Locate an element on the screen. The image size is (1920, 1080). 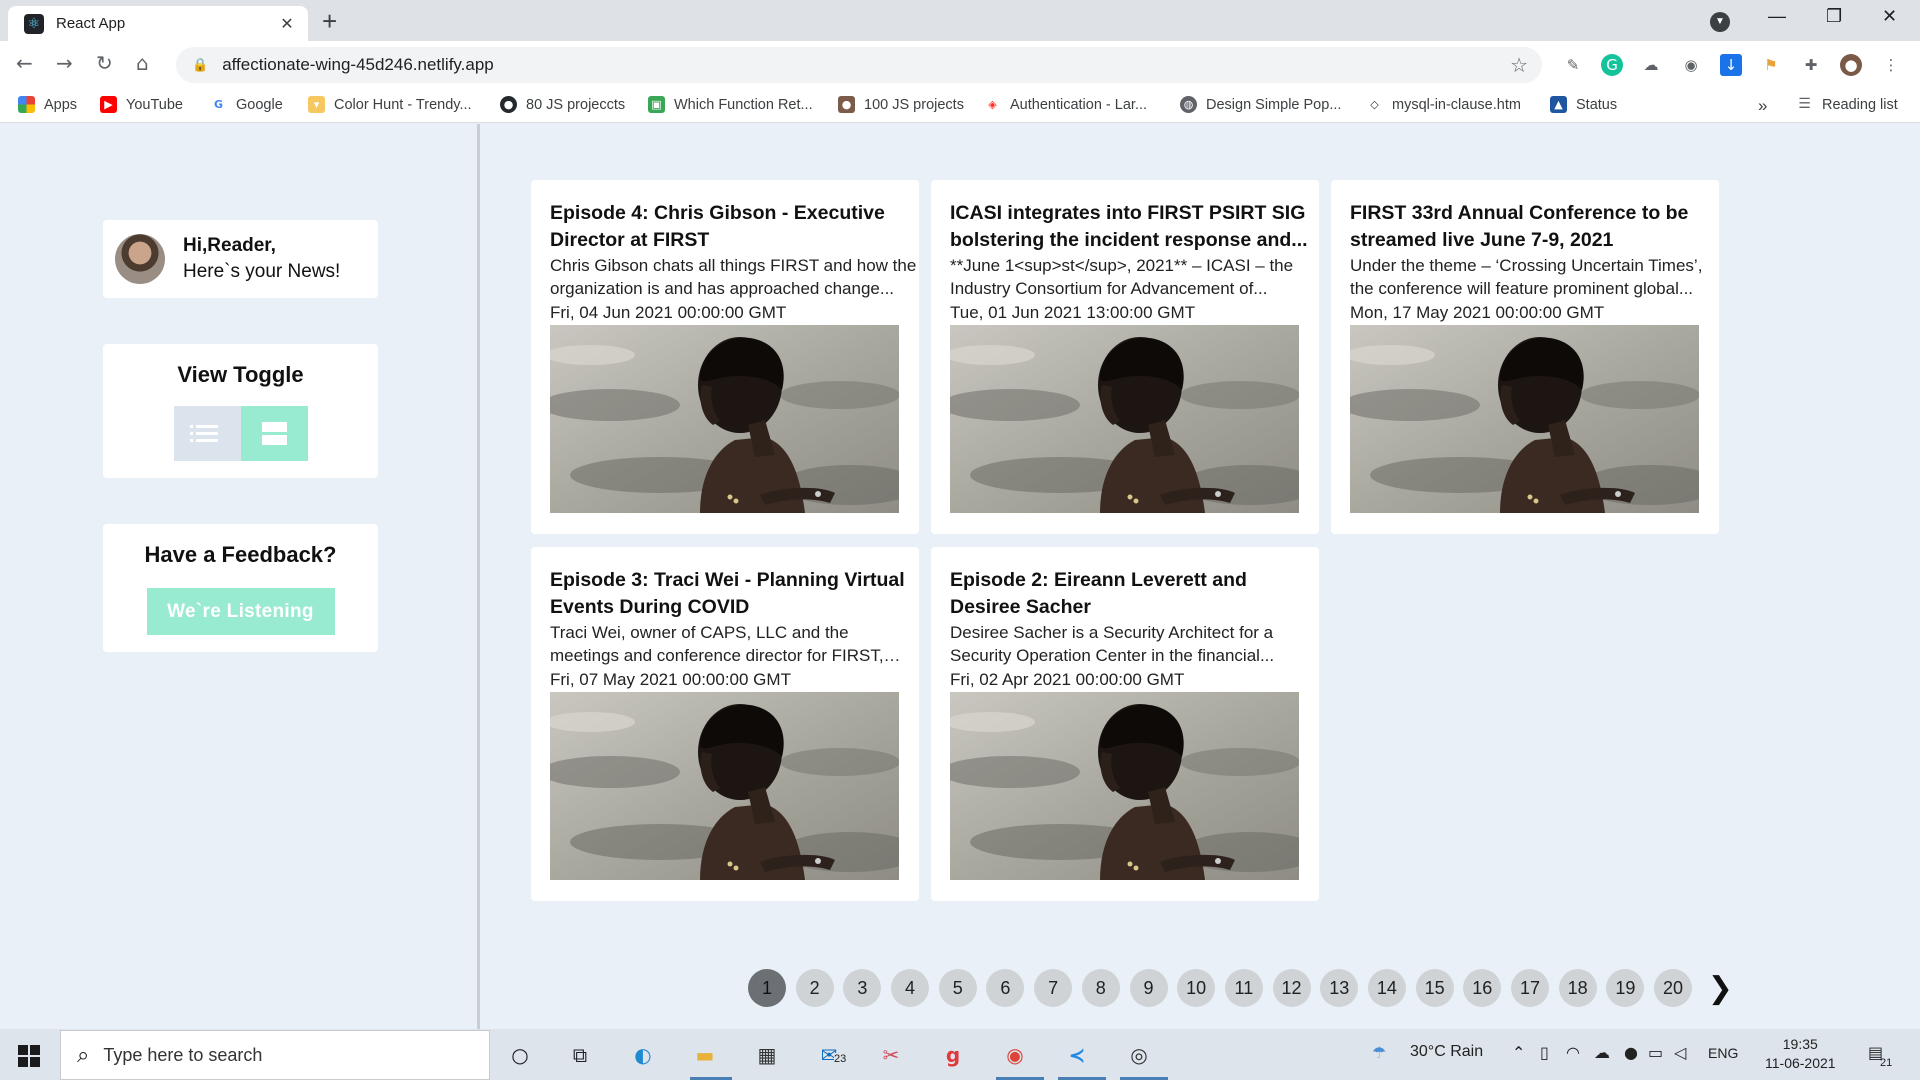
home-icon: ⌂ is located at coordinates (142, 63).